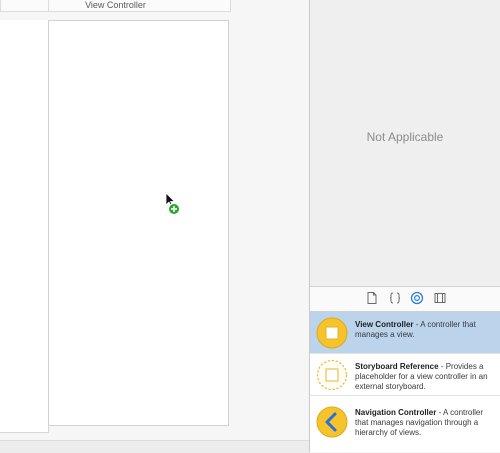 This screenshot has width=500, height=453. I want to click on library-item-name: Storyboard Reference, so click(397, 366).